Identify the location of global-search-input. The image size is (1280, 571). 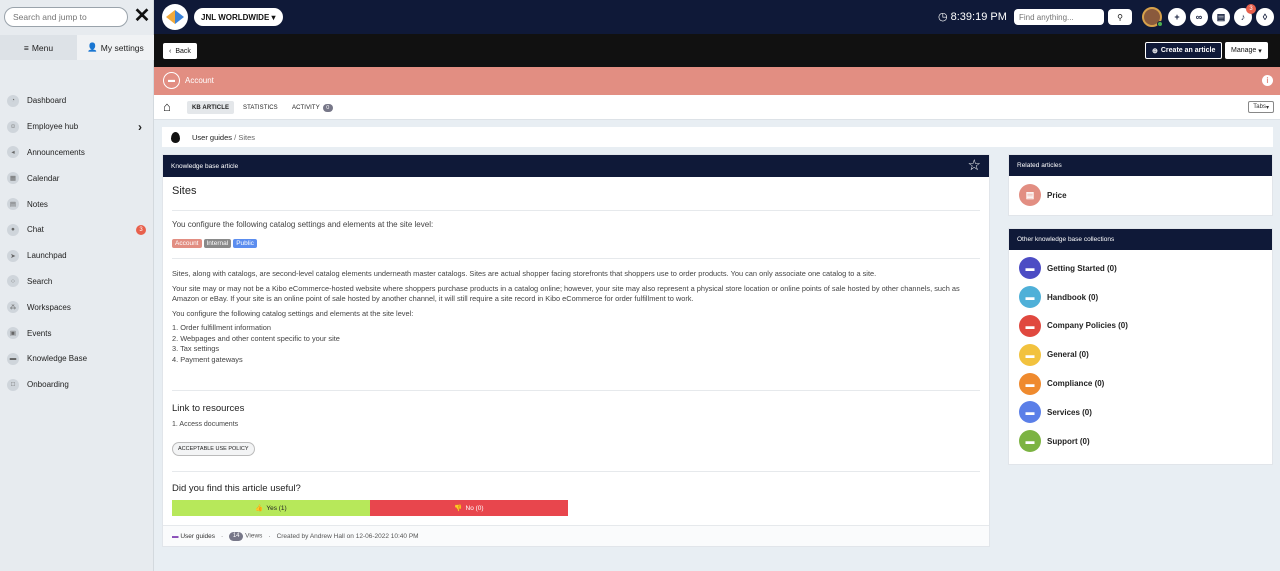
(1059, 17).